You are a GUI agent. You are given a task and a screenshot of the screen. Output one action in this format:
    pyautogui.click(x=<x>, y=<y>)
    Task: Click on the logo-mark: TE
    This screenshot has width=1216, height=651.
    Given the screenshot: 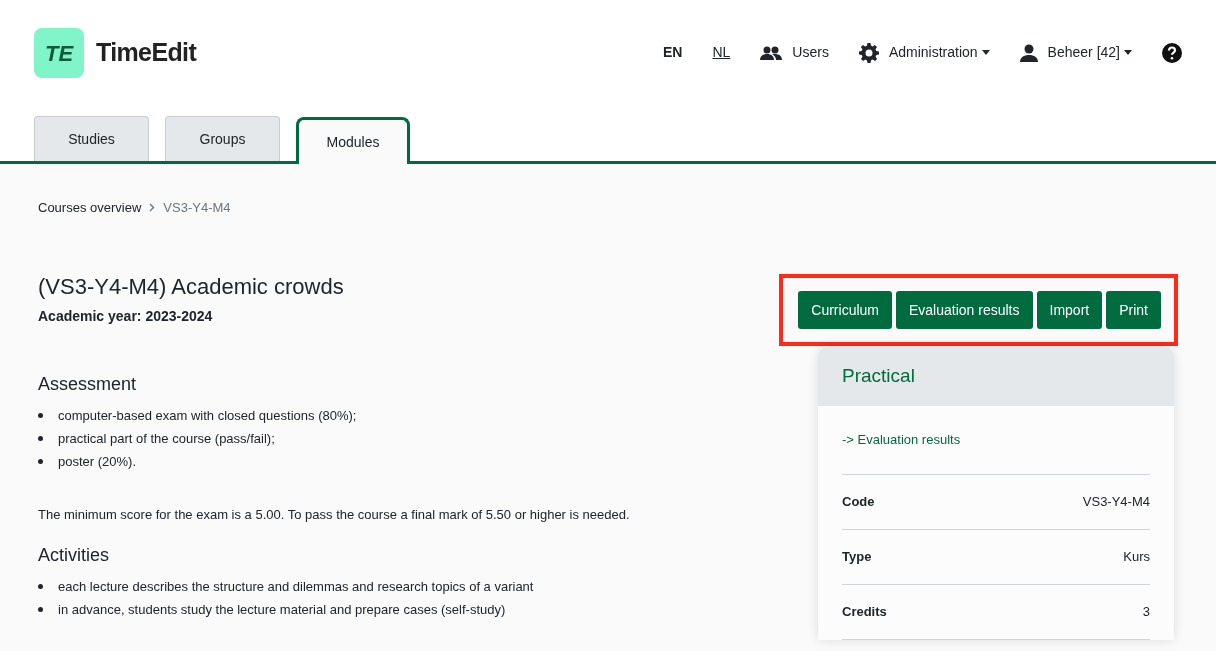 What is the action you would take?
    pyautogui.click(x=59, y=53)
    